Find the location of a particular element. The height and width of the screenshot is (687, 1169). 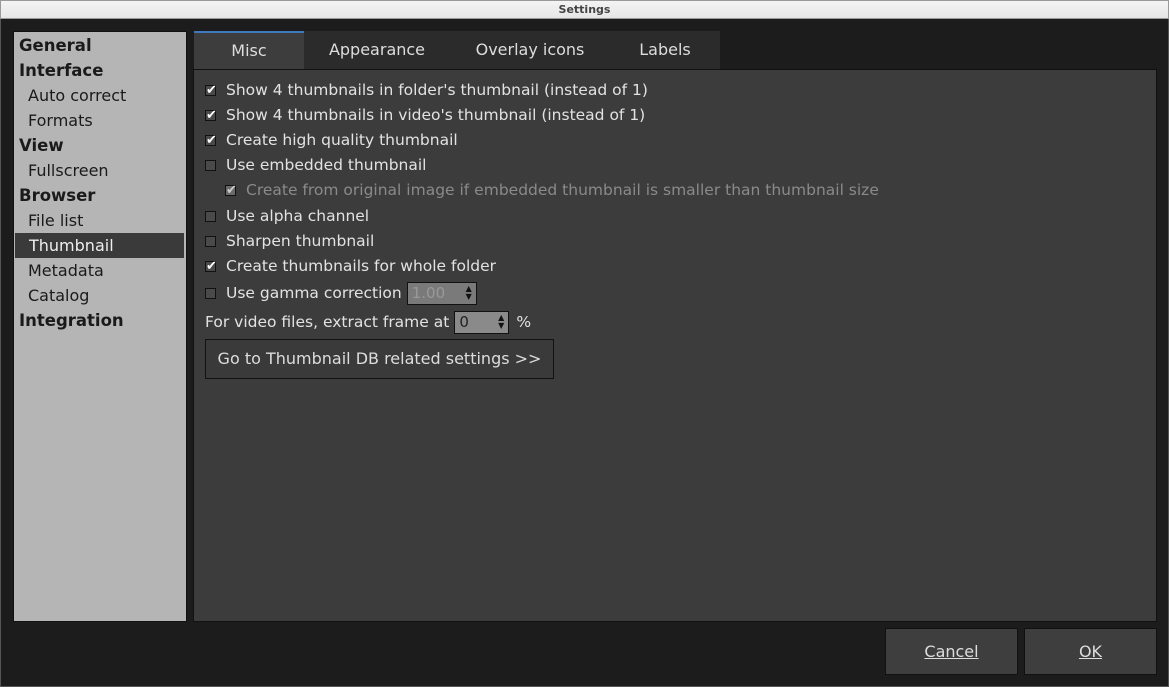

tab-misc: Misc is located at coordinates (249, 50).